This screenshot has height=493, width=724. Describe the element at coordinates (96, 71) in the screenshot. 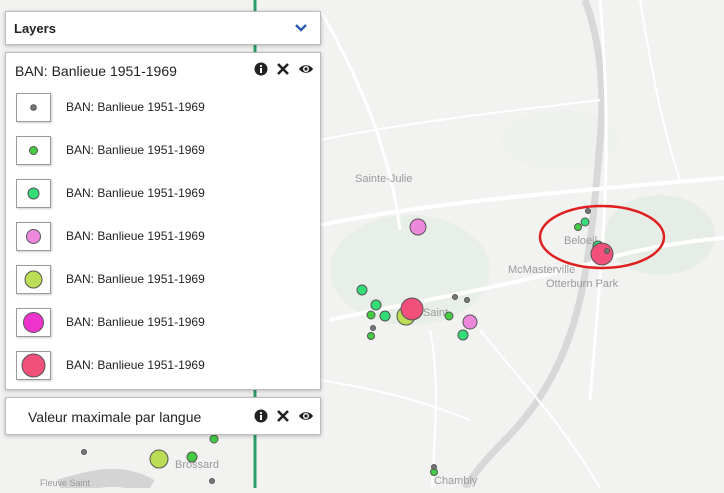

I see `legend-title: BAN: Banlieue 1951-1969` at that location.